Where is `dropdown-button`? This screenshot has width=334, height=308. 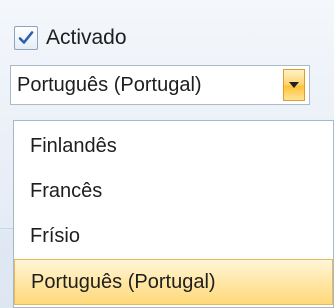 dropdown-button is located at coordinates (294, 85).